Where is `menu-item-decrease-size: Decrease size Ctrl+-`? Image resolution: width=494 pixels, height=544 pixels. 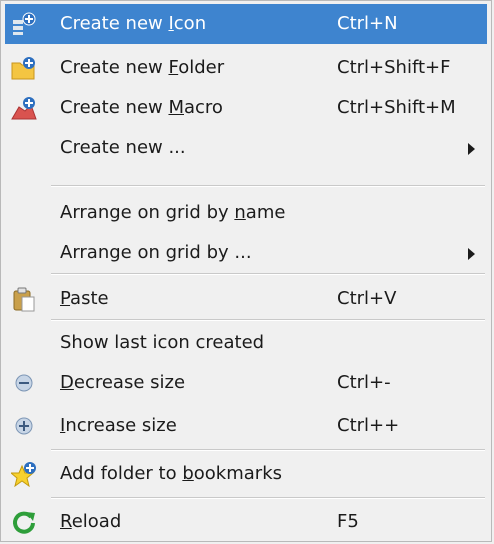 menu-item-decrease-size: Decrease size Ctrl+- is located at coordinates (246, 383).